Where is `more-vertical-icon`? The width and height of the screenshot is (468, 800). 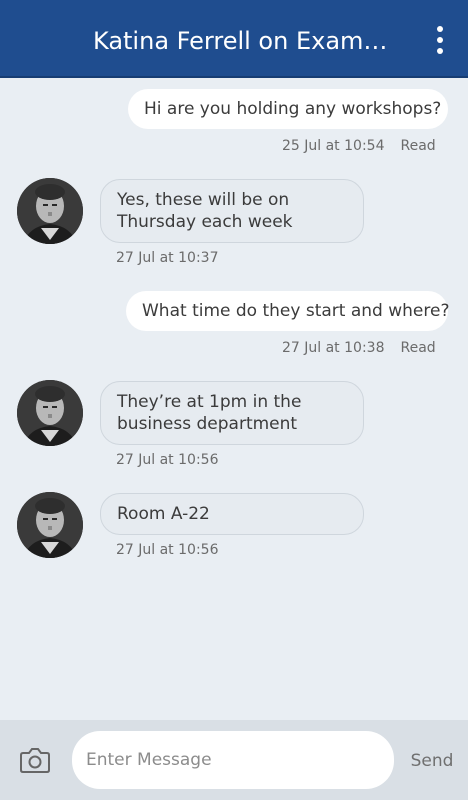 more-vertical-icon is located at coordinates (440, 40).